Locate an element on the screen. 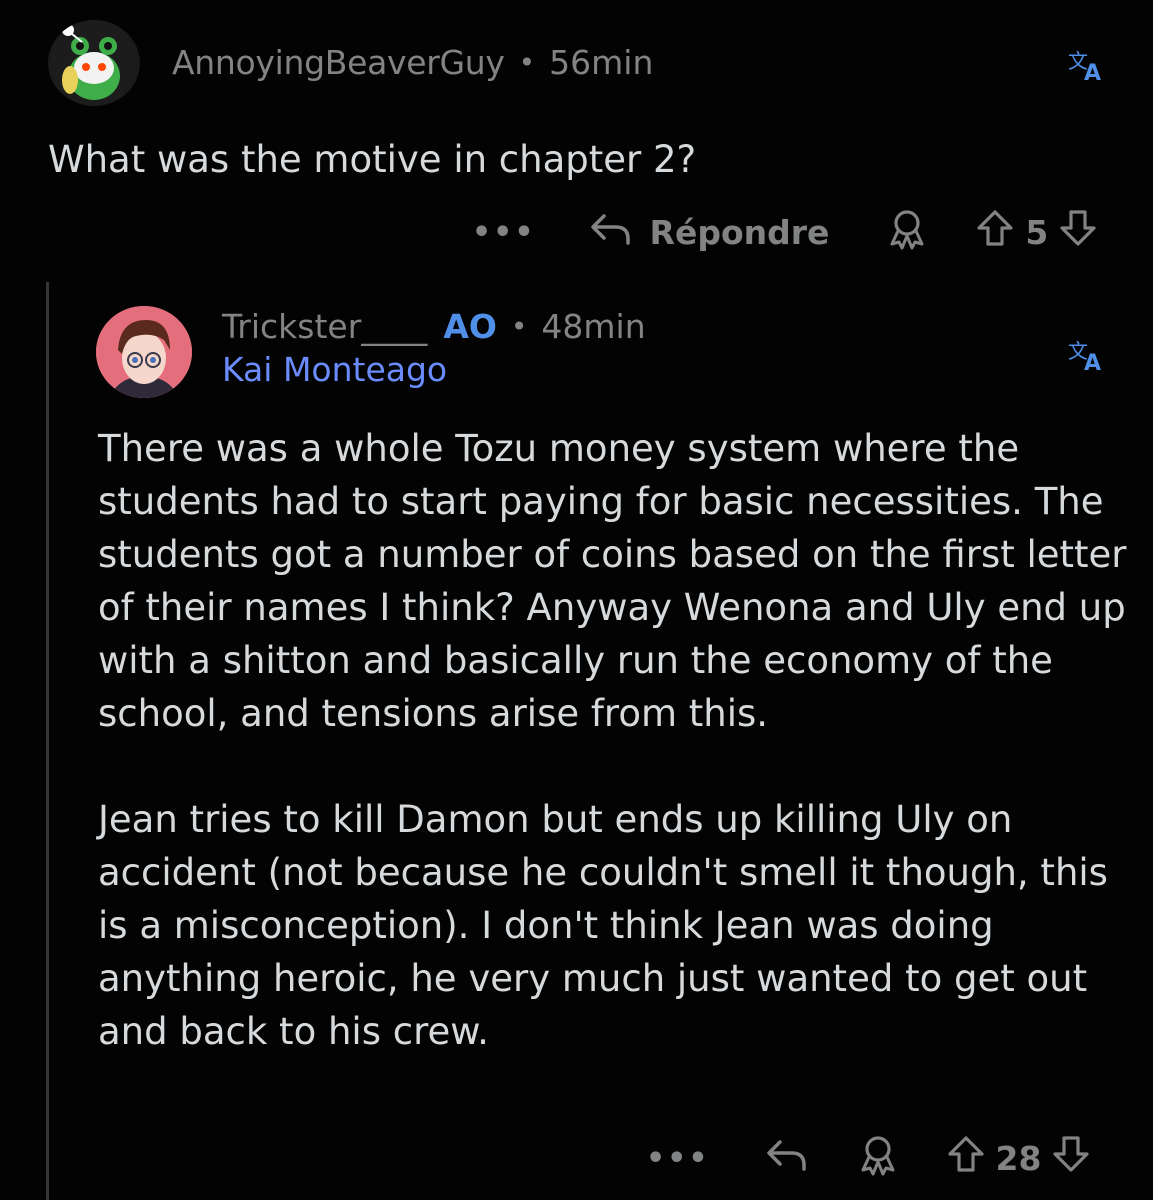 The image size is (1153, 1200). vote-controls: 5 is located at coordinates (1036, 232).